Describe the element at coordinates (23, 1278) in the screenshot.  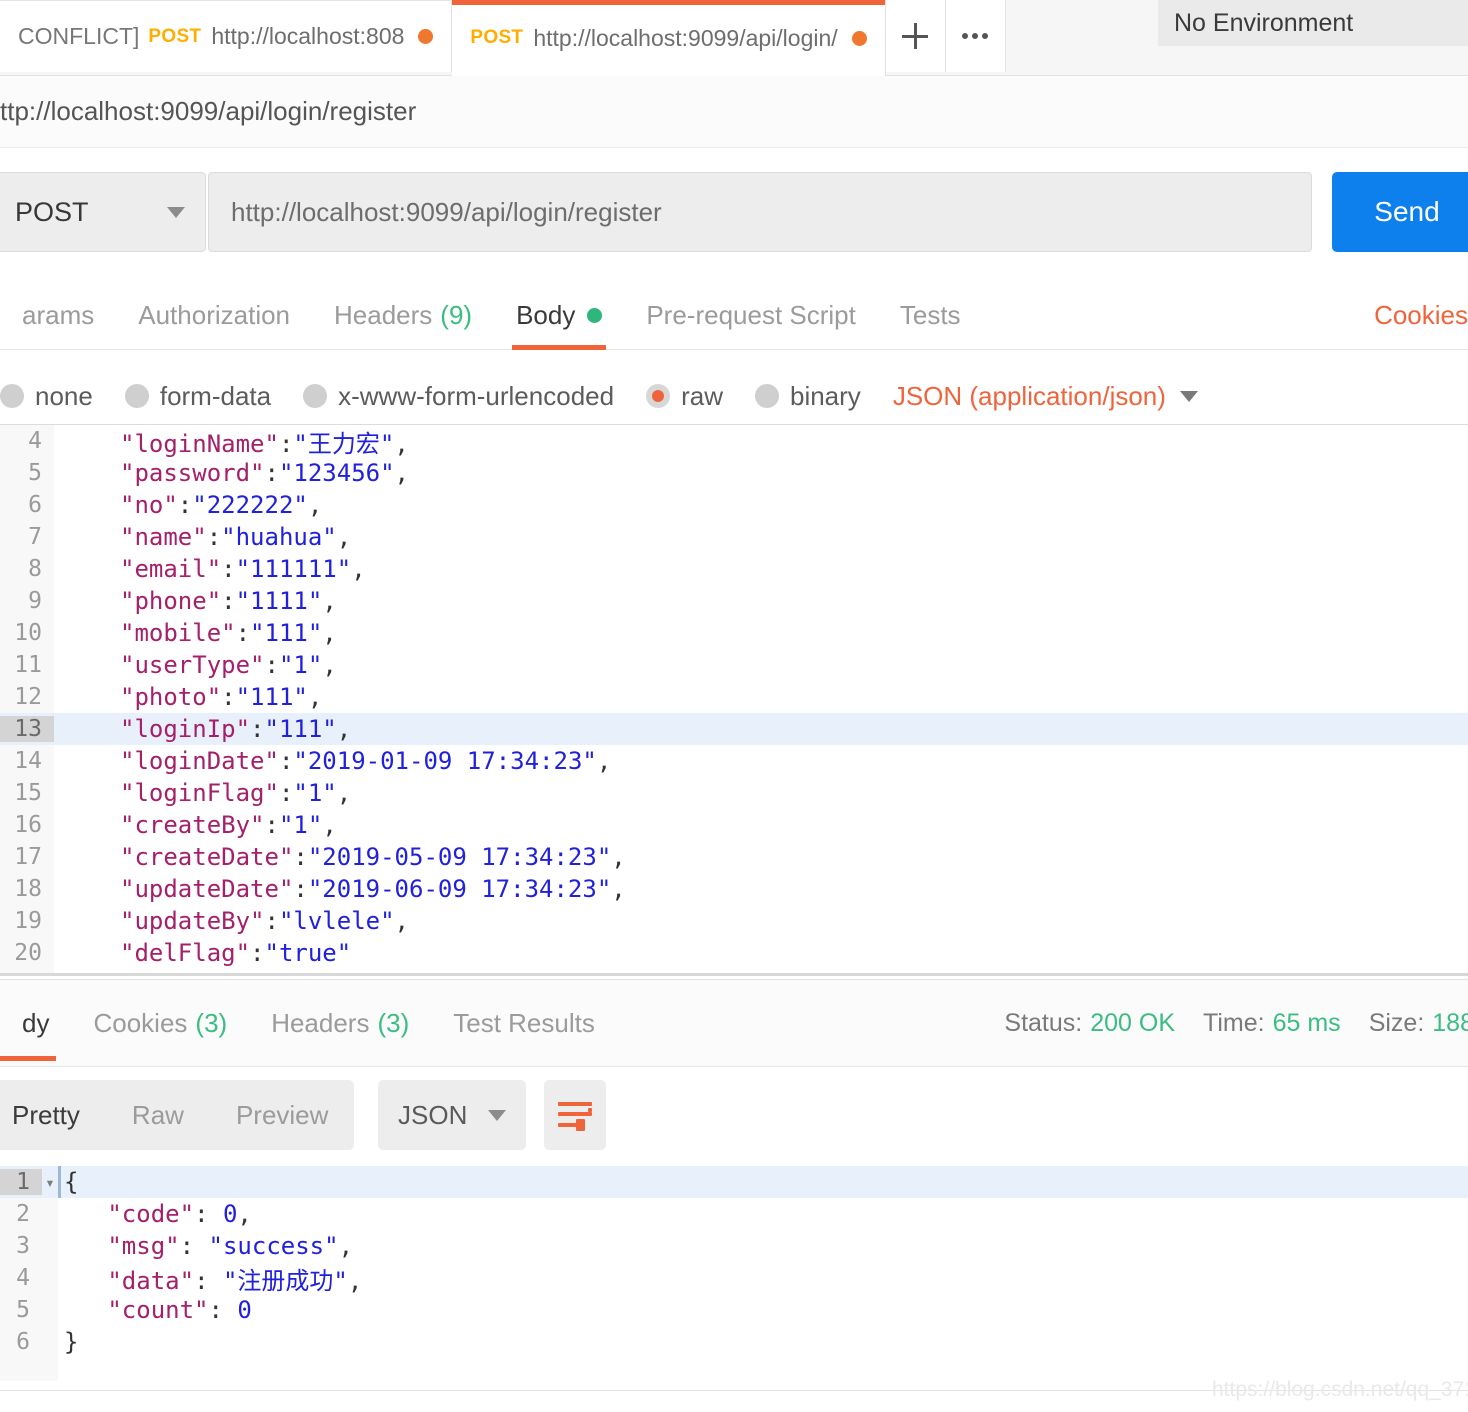
I see `line-number: 4` at that location.